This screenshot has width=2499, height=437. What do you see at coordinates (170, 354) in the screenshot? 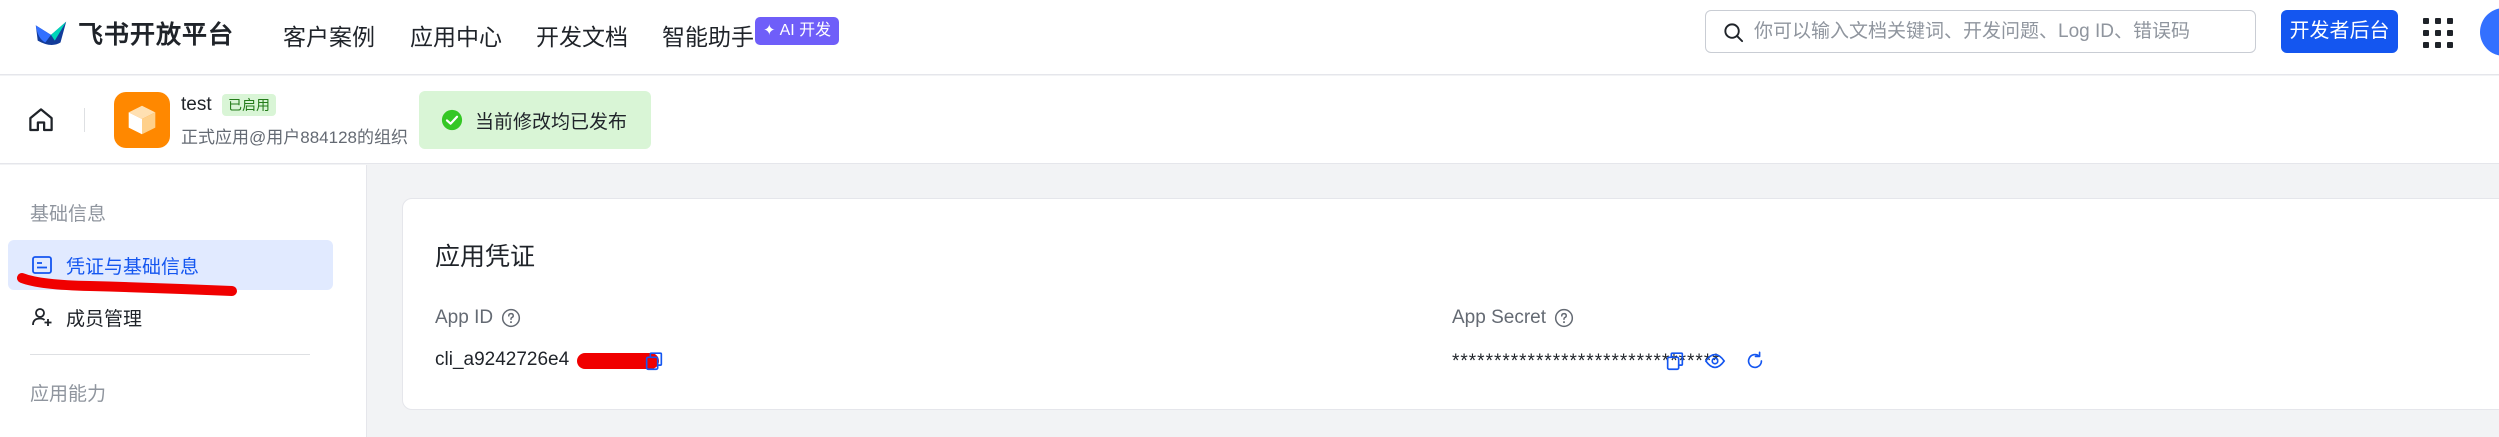
I see `sidebar-divider` at bounding box center [170, 354].